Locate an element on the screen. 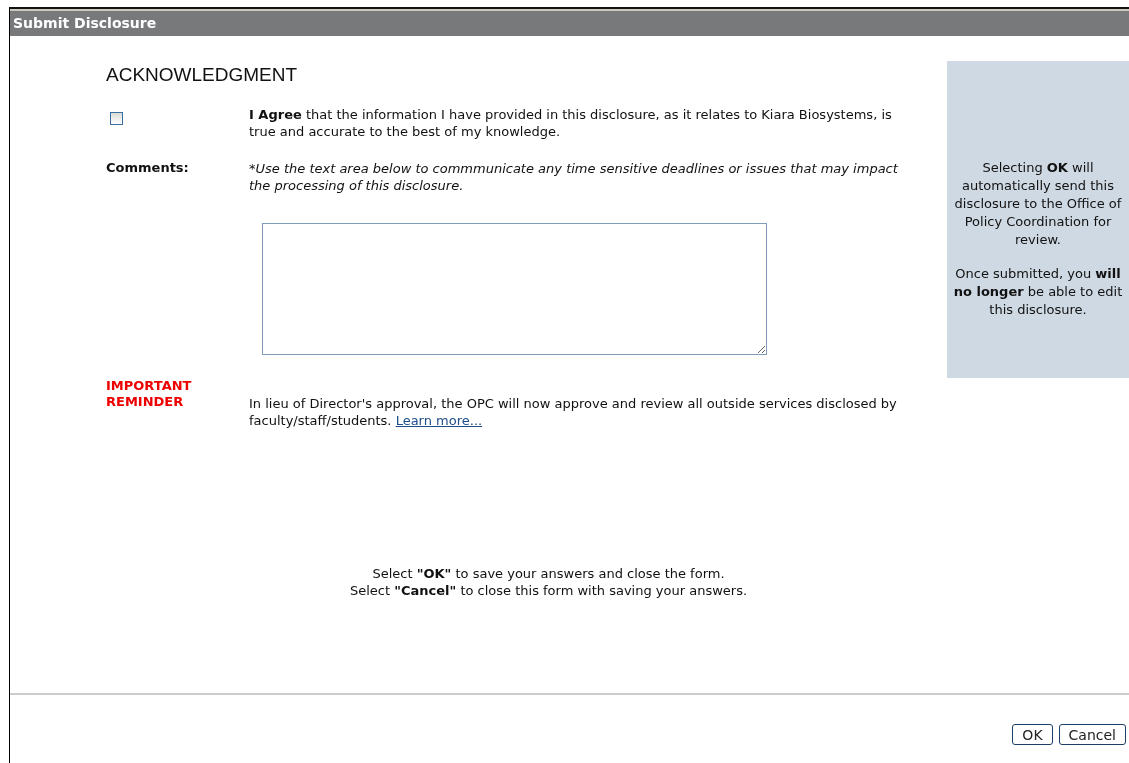 Image resolution: width=1129 pixels, height=763 pixels. comments-hint: *Use the text area below to commmunicate any time sensitive deadlines or issues that may impact the processing of this disclosure. is located at coordinates (574, 177).